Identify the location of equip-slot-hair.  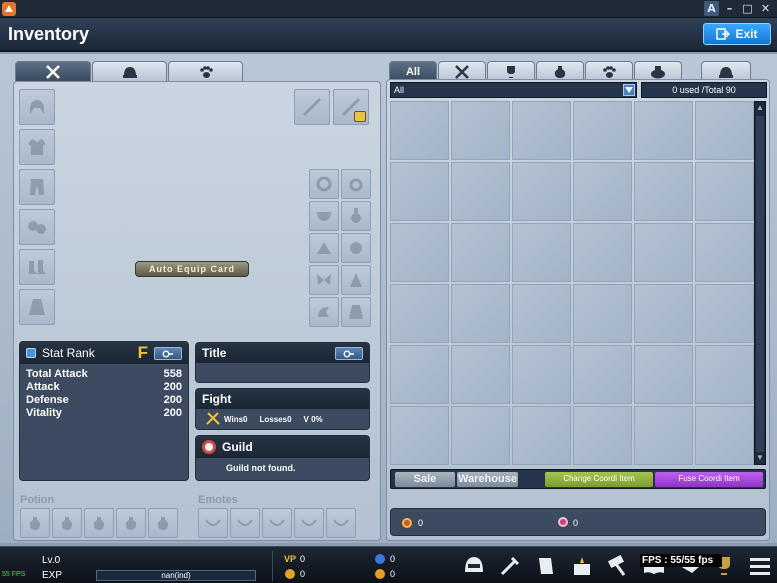
(37, 107).